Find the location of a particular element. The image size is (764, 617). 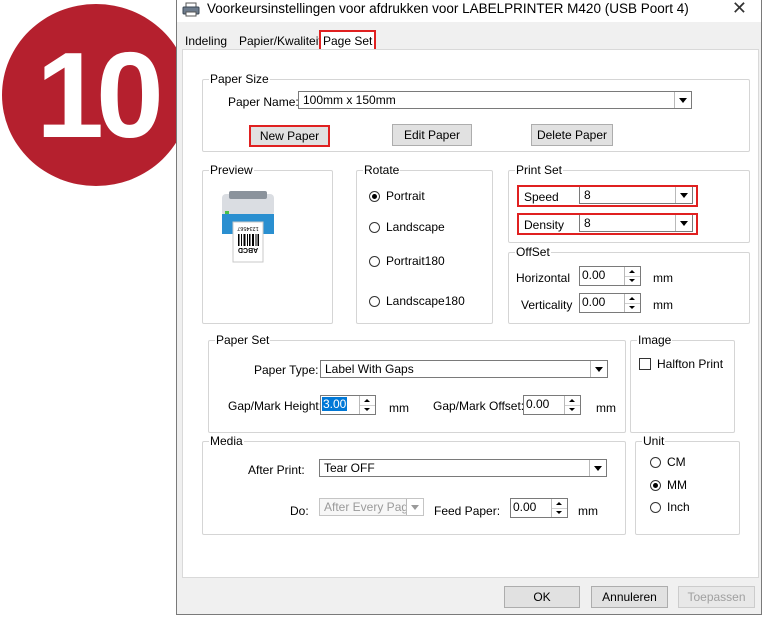

offset-legend: OffSet is located at coordinates (533, 252).